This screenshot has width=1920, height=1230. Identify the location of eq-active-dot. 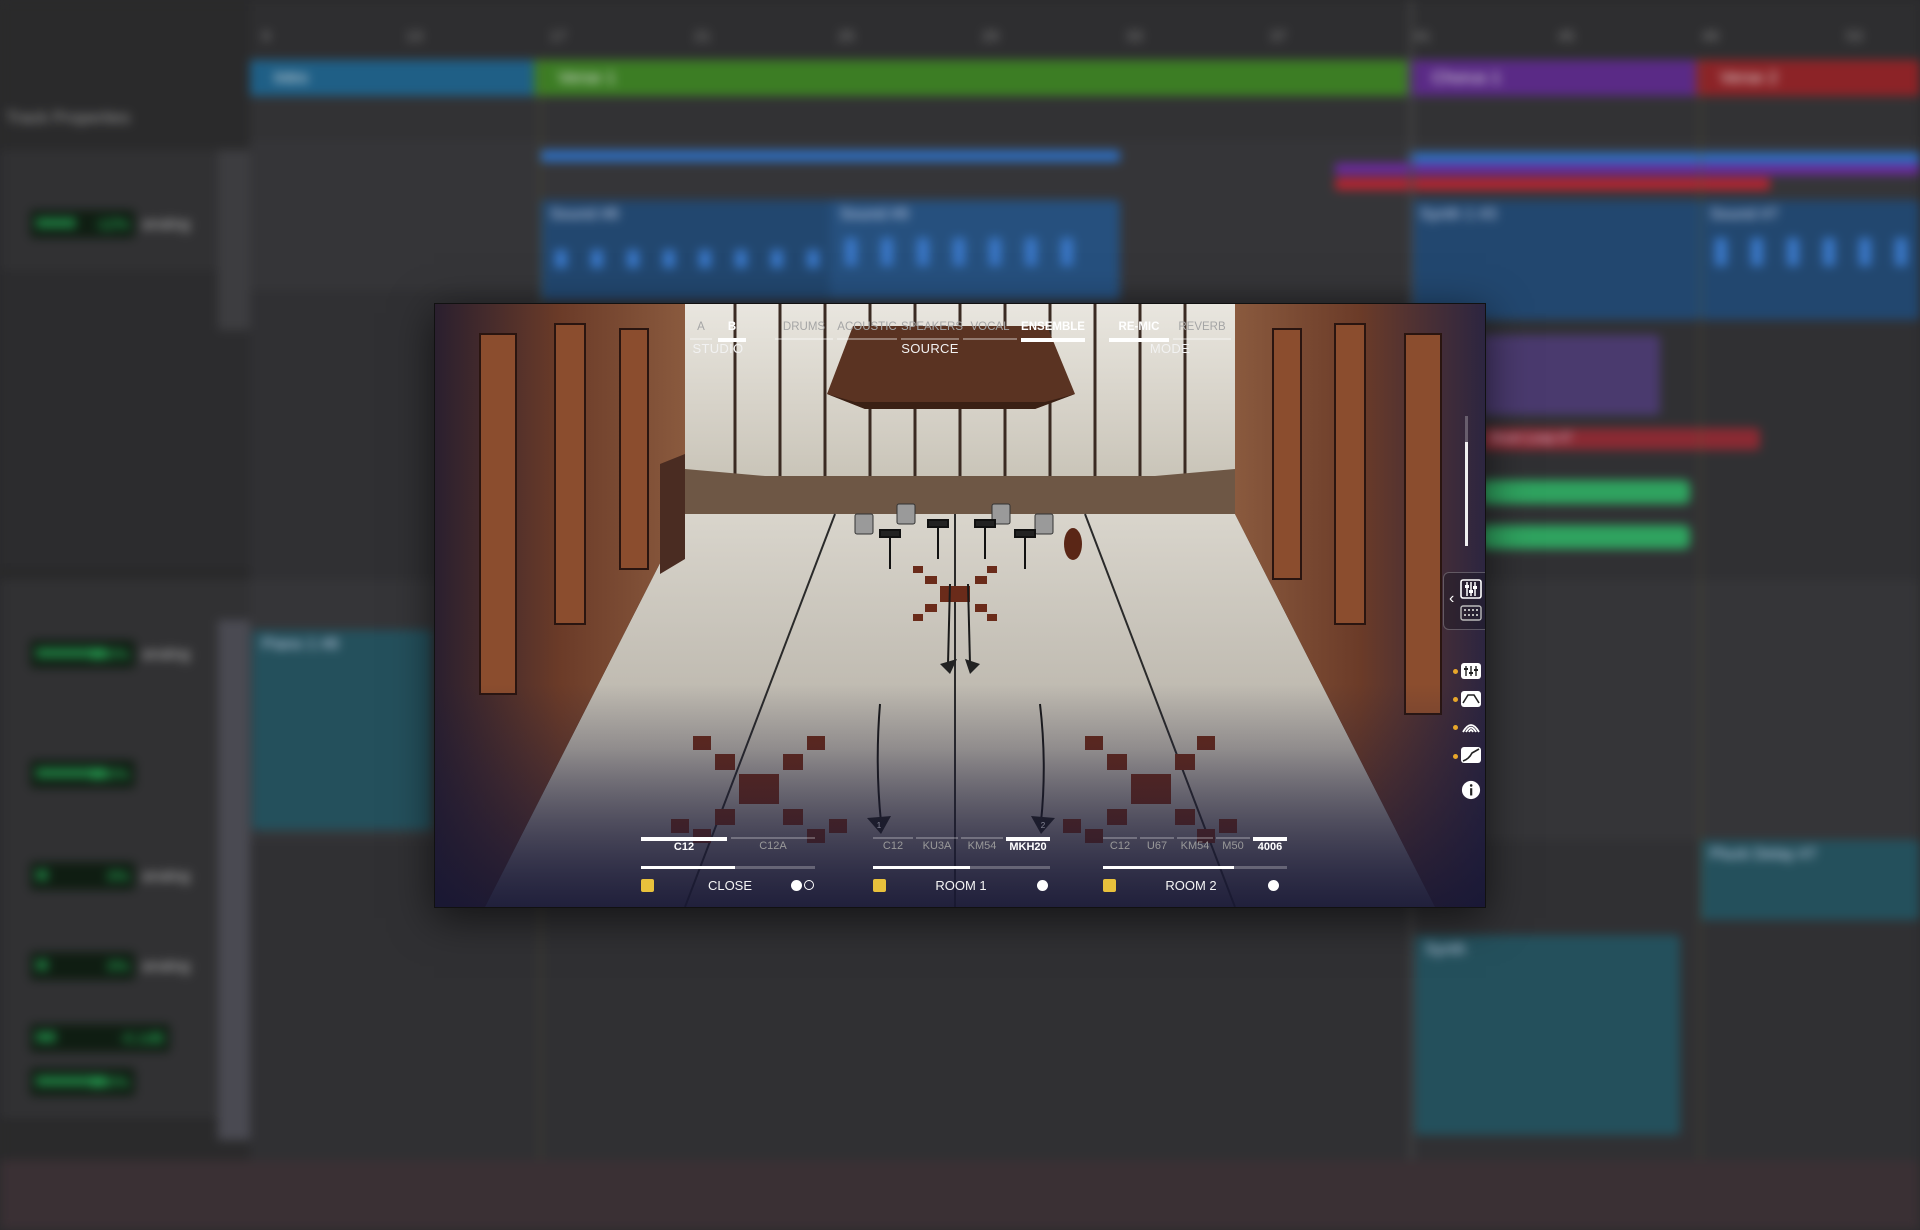
(1455, 671).